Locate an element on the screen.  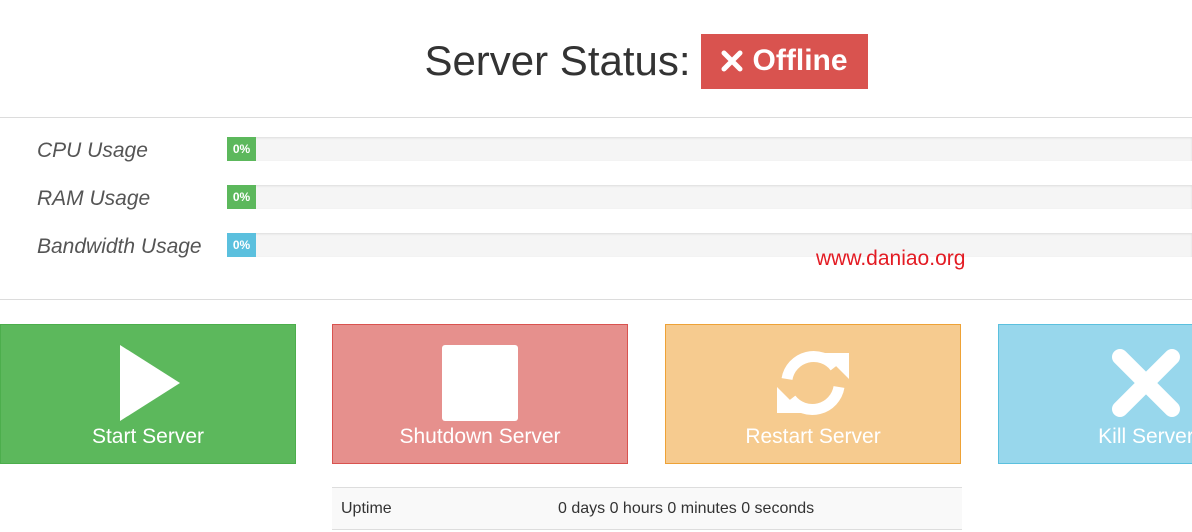
bandwidth-progress-text: 0% is located at coordinates (241, 245).